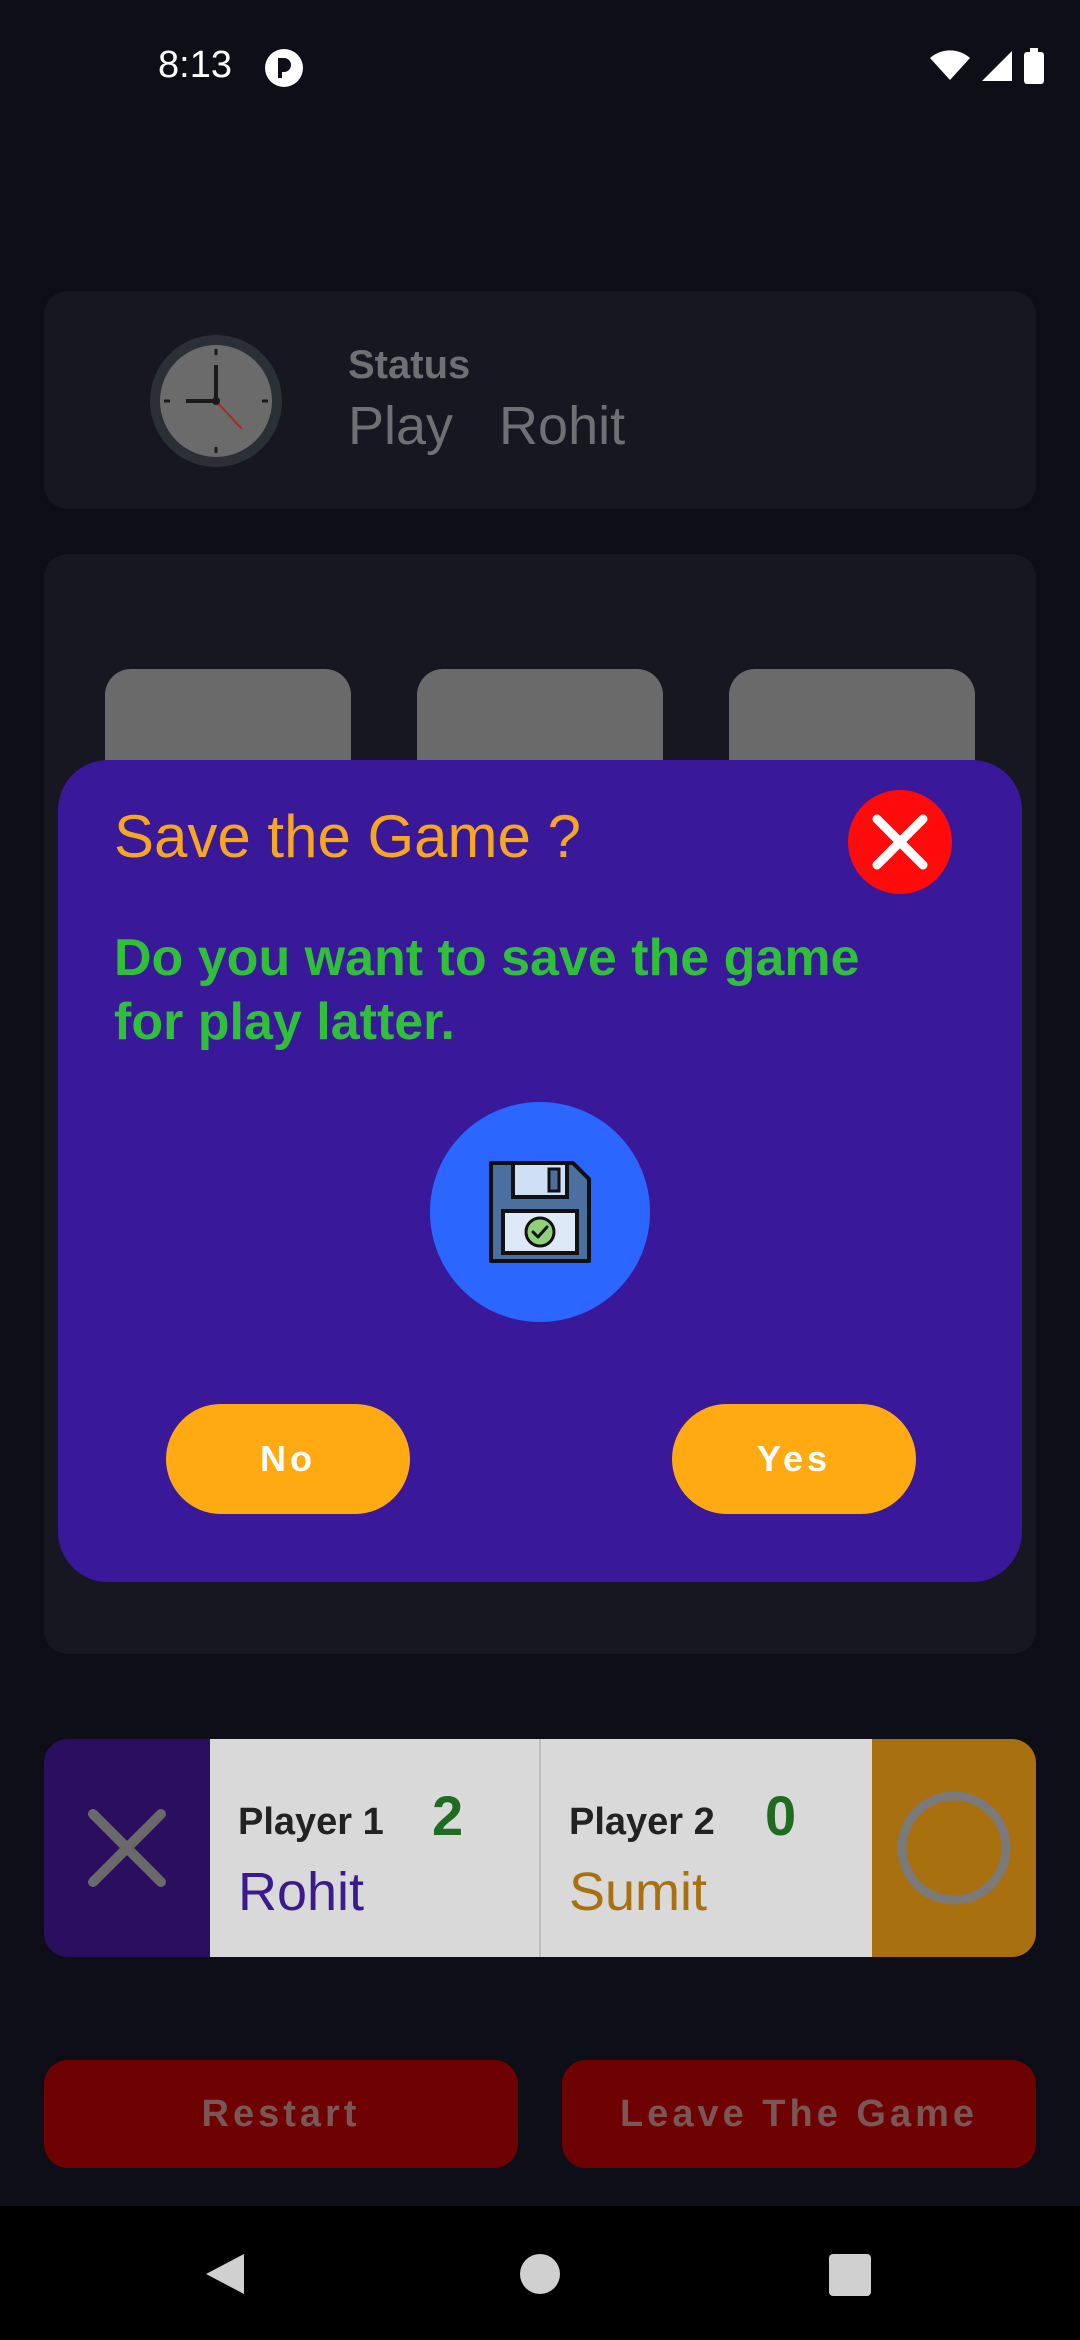 The width and height of the screenshot is (1080, 2340). I want to click on player2-score: 0, so click(781, 1815).